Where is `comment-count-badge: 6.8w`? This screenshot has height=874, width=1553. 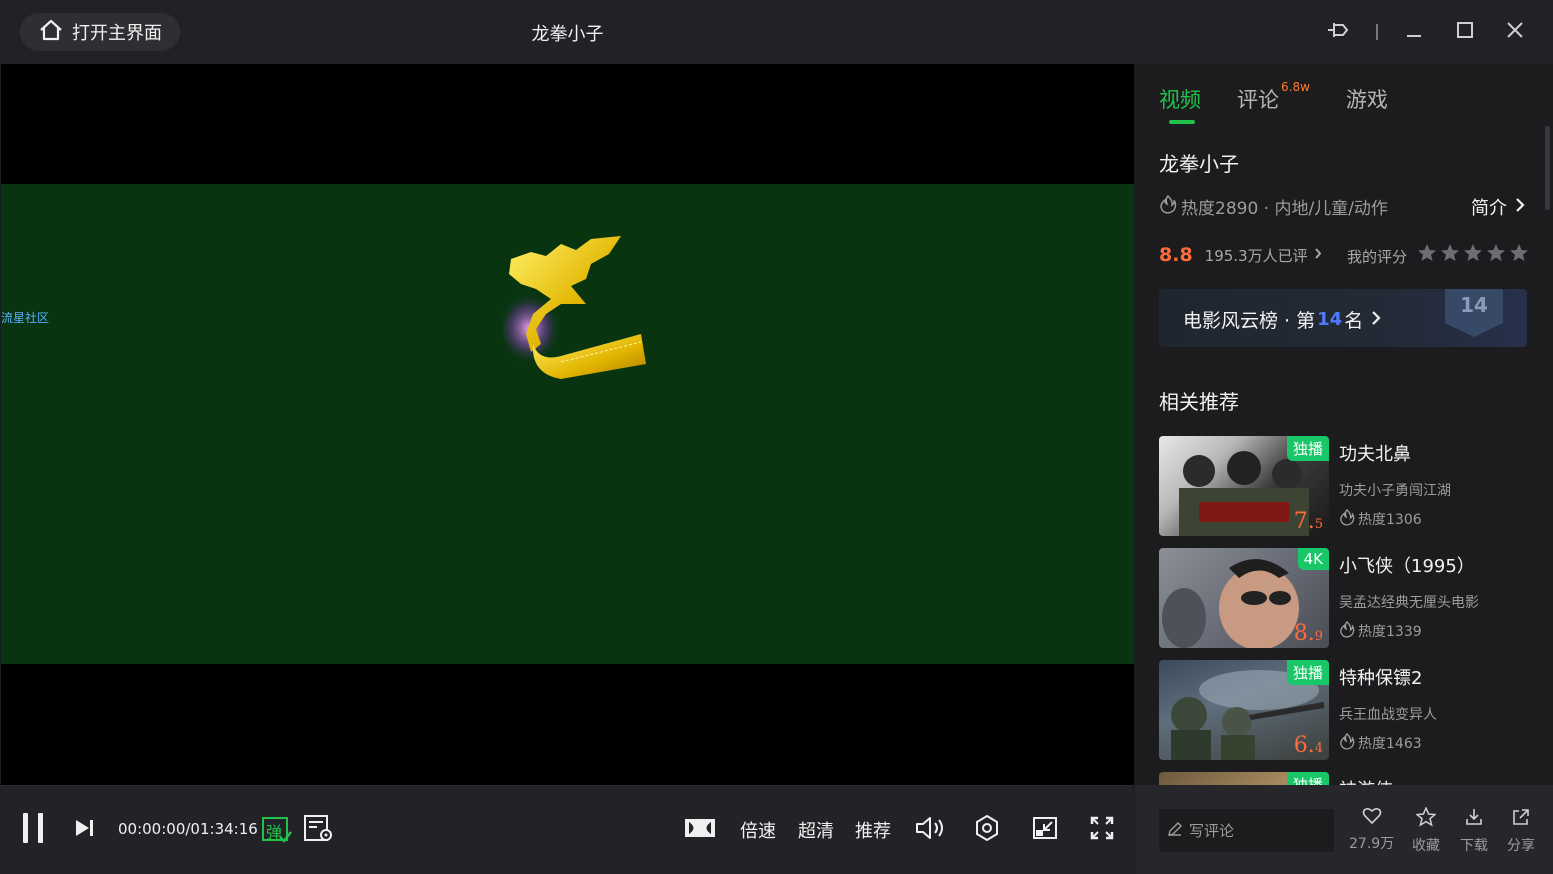 comment-count-badge: 6.8w is located at coordinates (1295, 87).